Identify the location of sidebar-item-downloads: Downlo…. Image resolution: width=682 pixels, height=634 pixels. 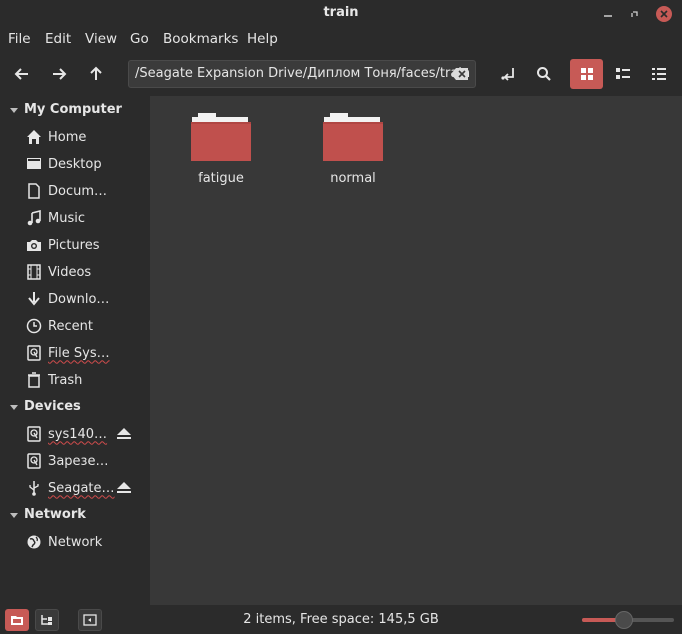
(67, 299).